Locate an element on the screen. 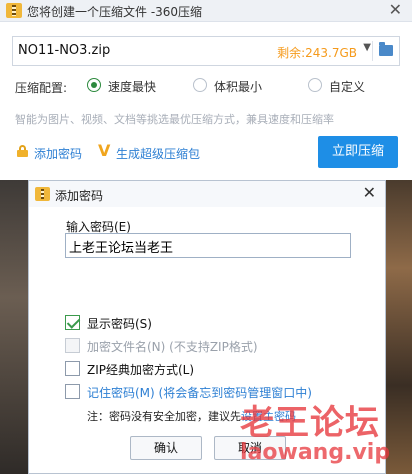  output-path-text: NO11-NO3.zip is located at coordinates (64, 50).